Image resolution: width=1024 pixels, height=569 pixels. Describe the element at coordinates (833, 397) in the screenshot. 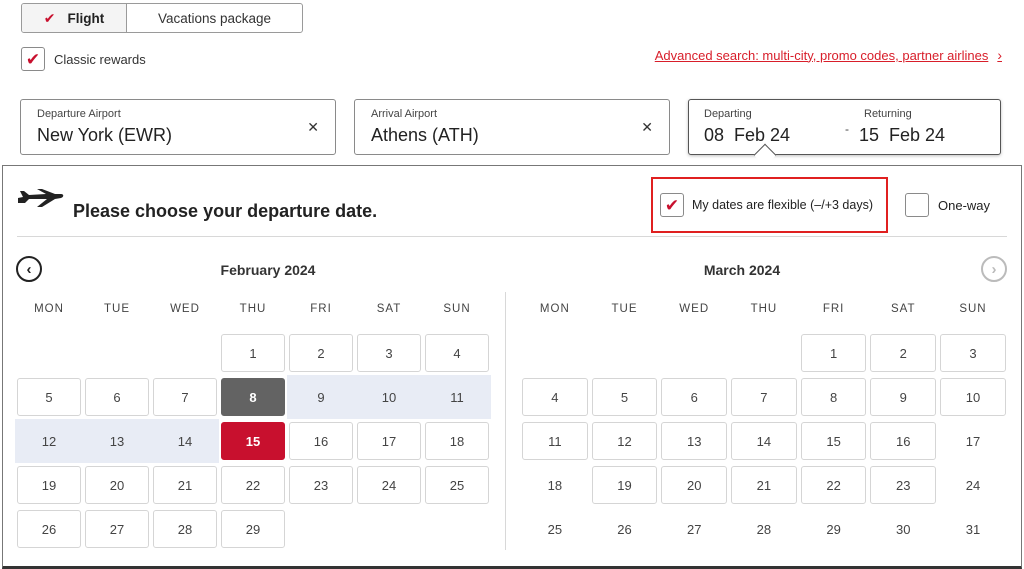

I see `calendar-day: 8` at that location.